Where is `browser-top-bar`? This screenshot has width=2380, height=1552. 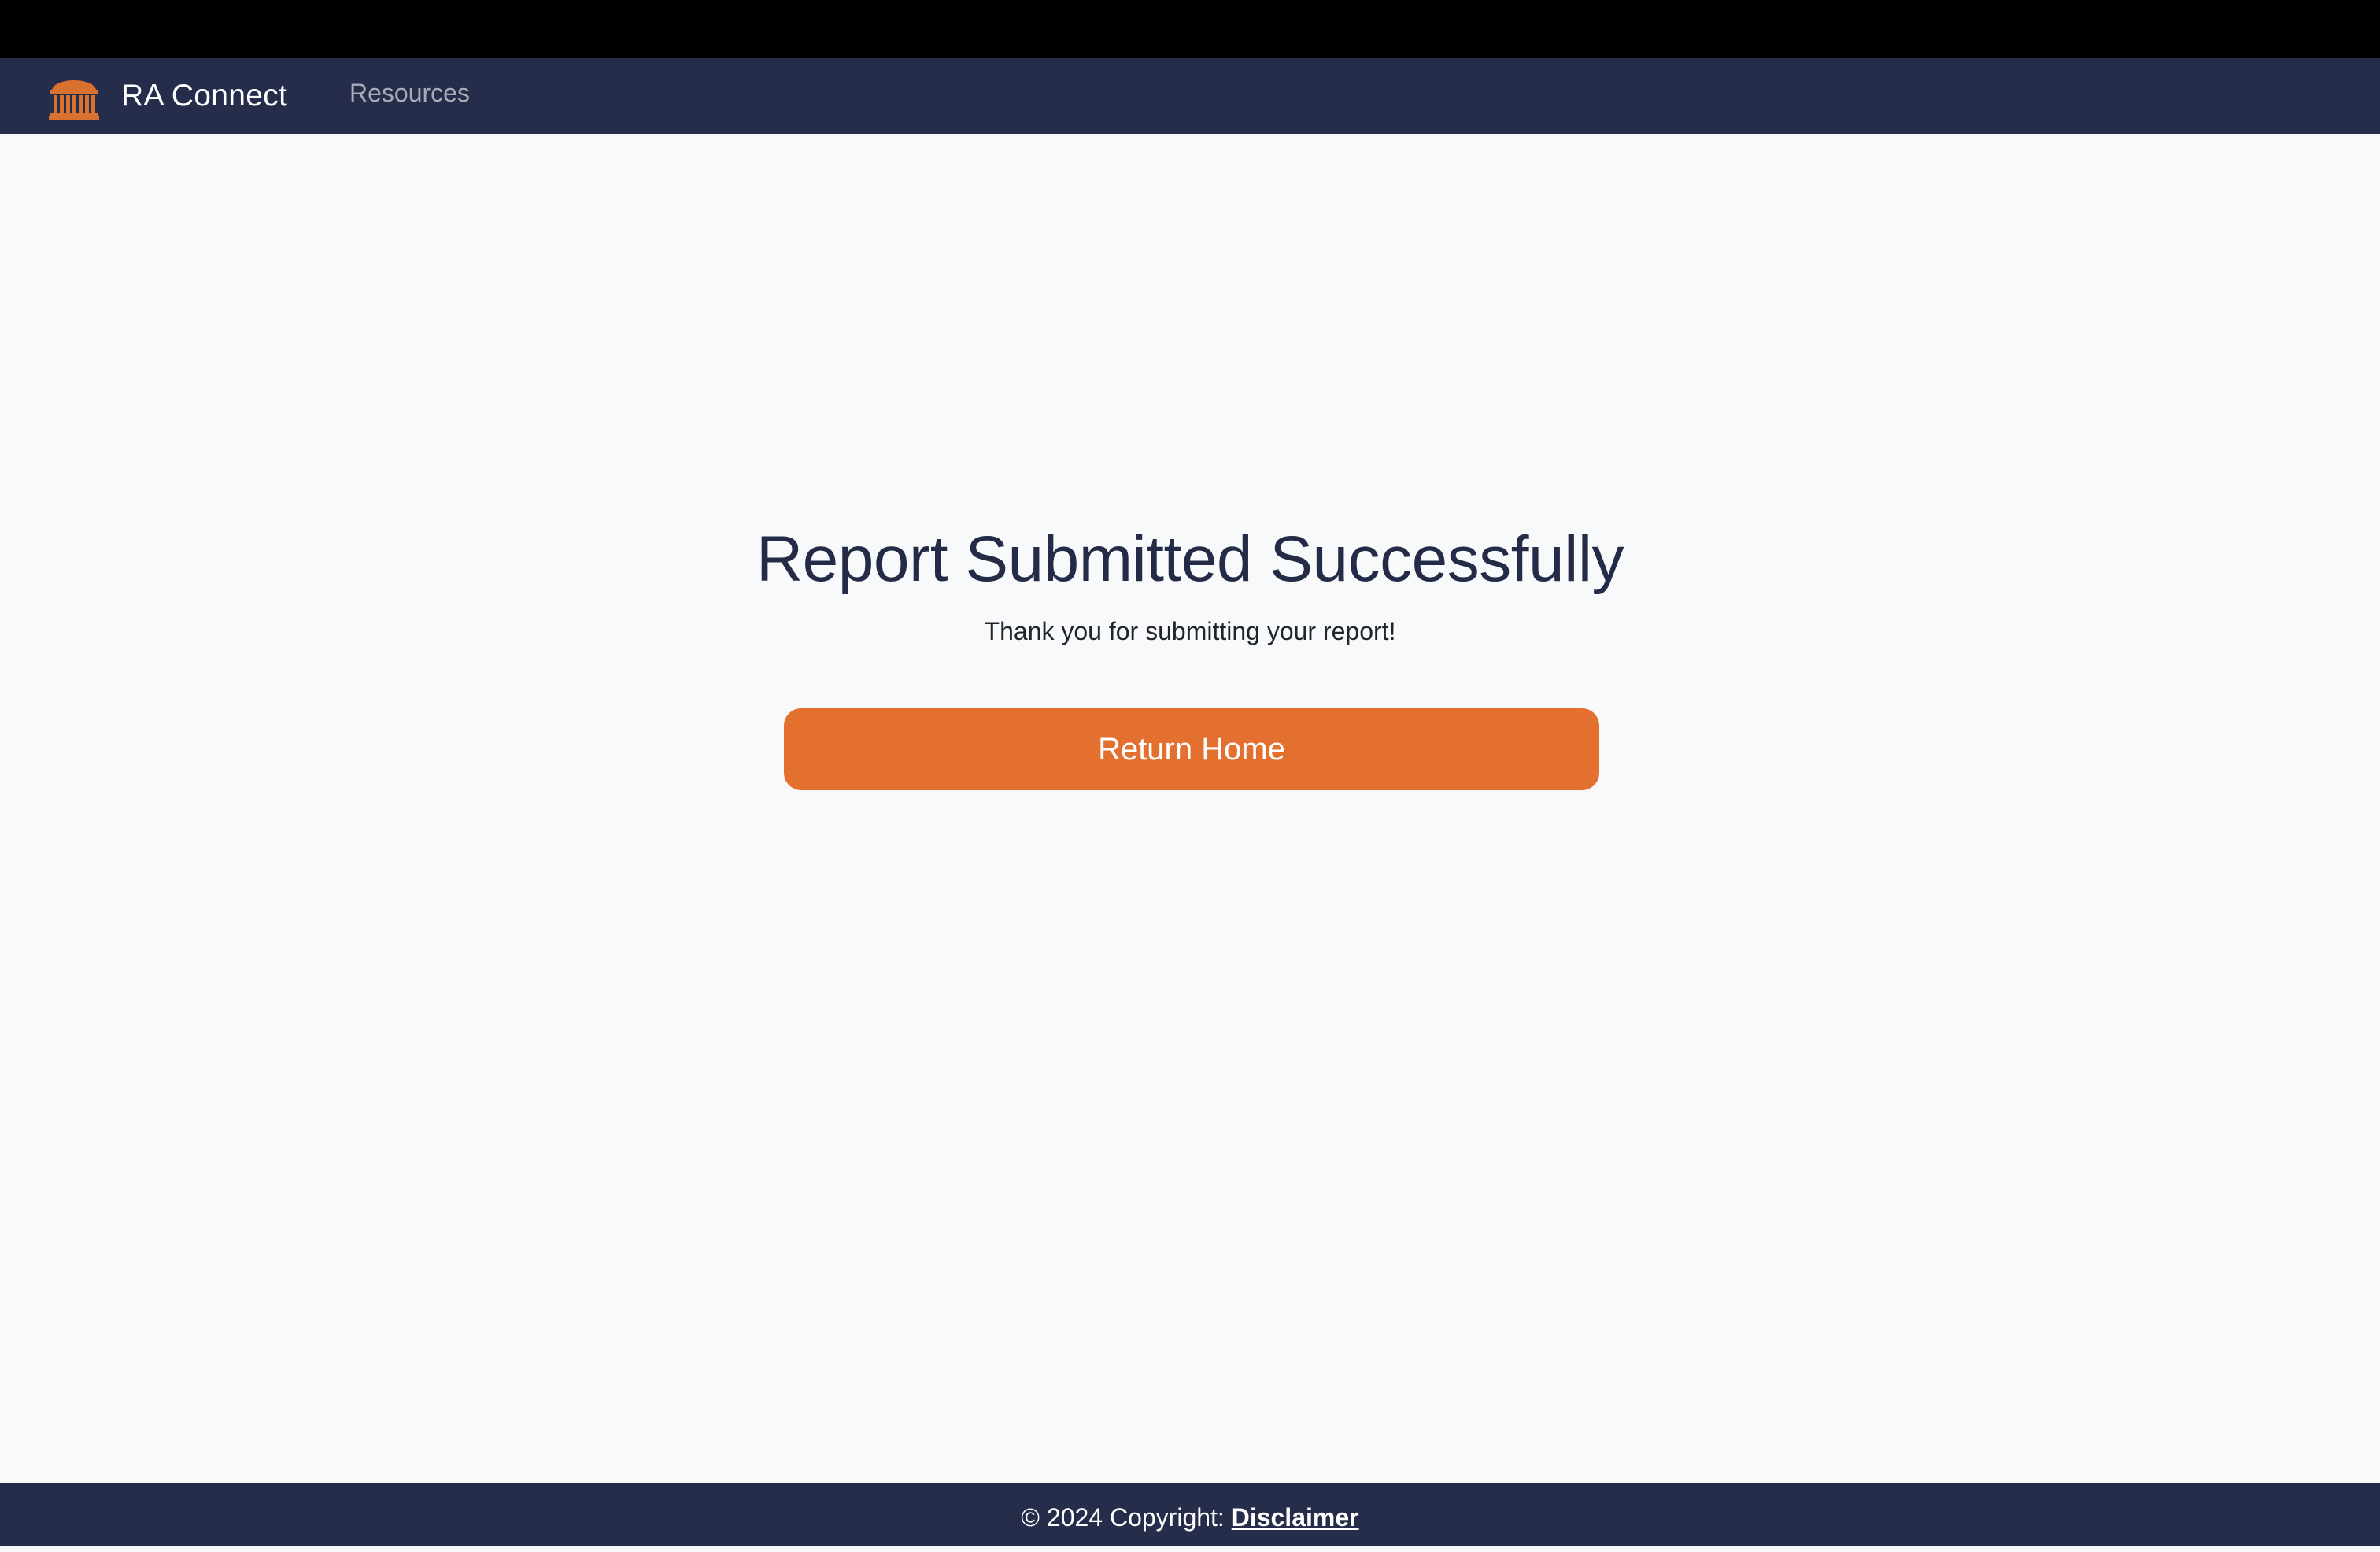
browser-top-bar is located at coordinates (1190, 29).